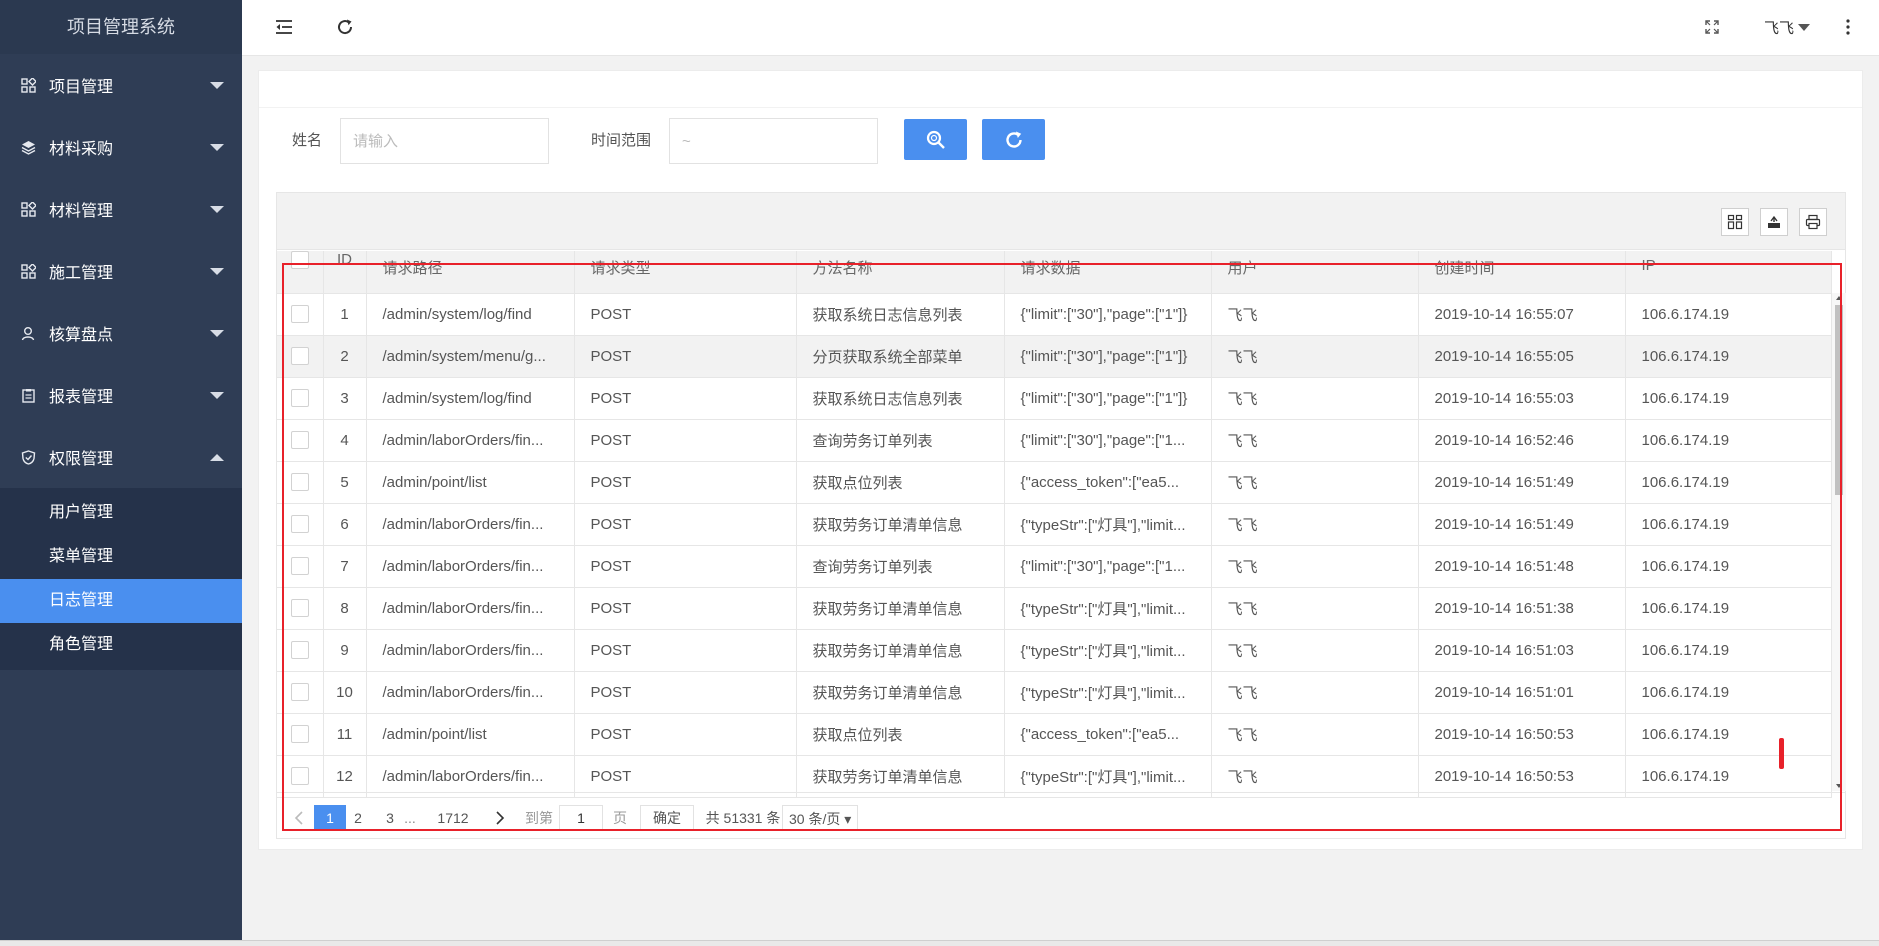 This screenshot has height=946, width=1879. Describe the element at coordinates (848, 819) in the screenshot. I see `caret-down-icon: ▾` at that location.